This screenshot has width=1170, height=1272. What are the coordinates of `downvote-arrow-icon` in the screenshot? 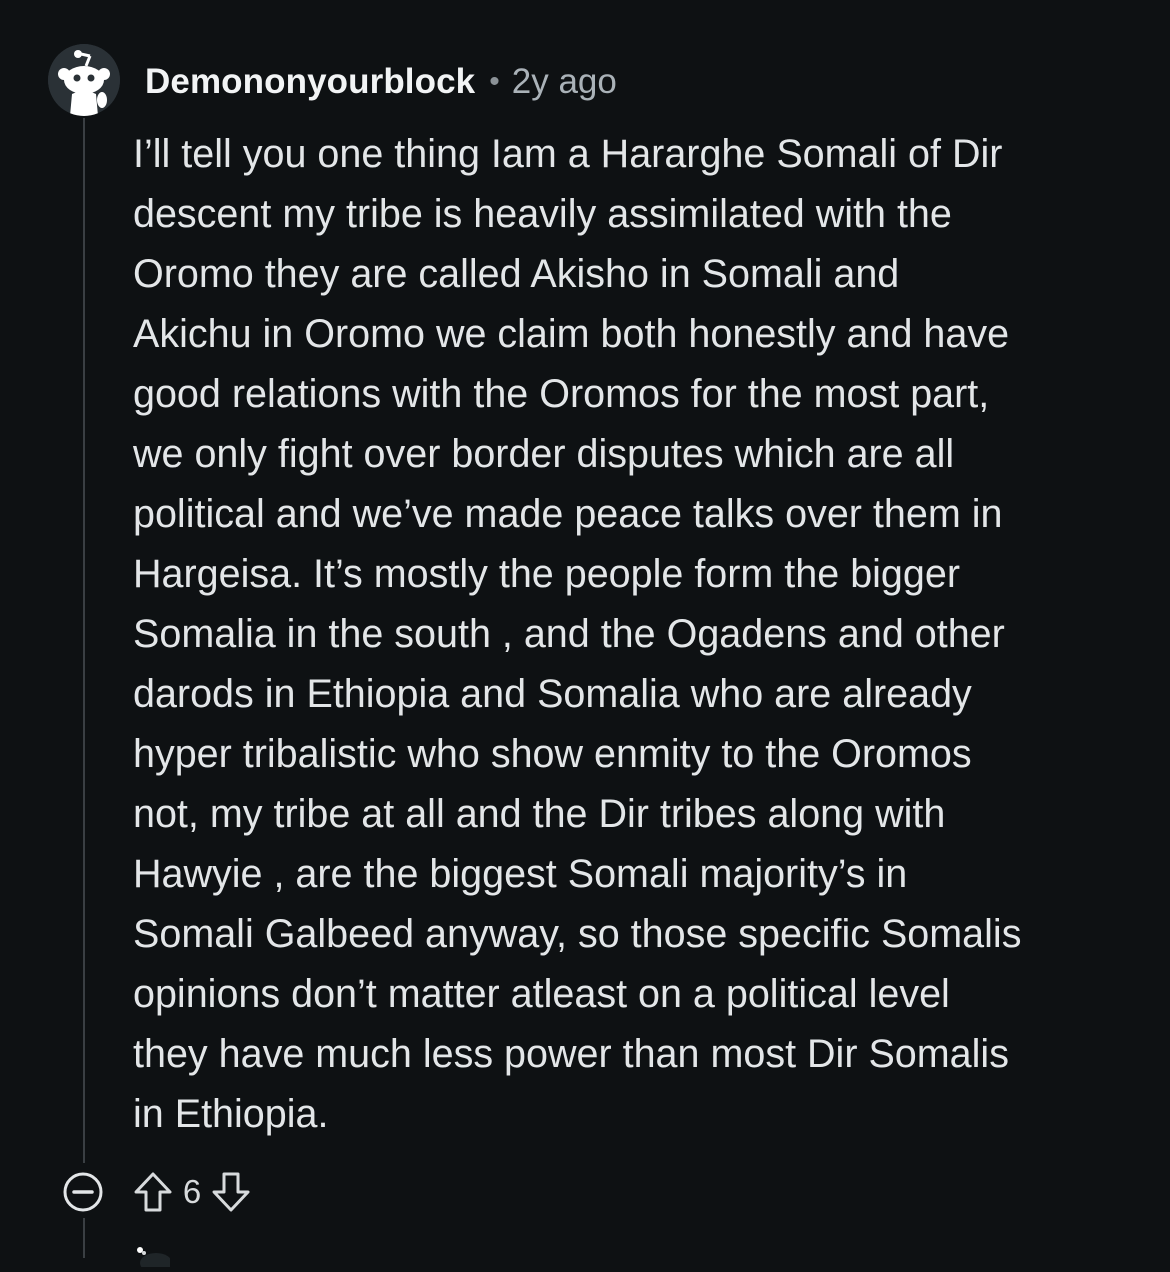 It's located at (231, 1192).